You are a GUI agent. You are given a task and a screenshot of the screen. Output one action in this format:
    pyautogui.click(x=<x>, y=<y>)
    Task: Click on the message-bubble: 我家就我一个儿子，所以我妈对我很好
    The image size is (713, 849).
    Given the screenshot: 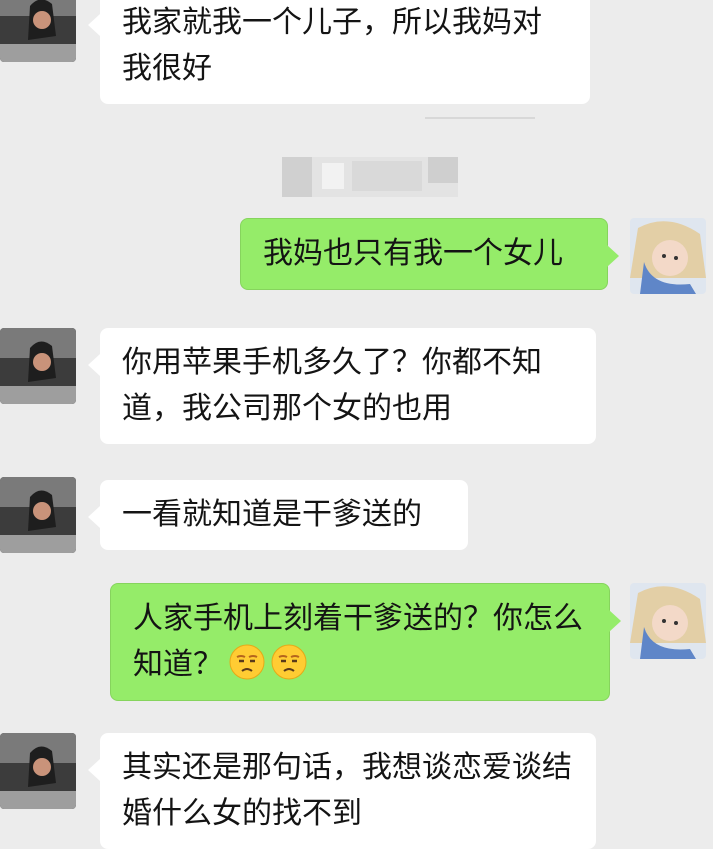 What is the action you would take?
    pyautogui.click(x=339, y=52)
    